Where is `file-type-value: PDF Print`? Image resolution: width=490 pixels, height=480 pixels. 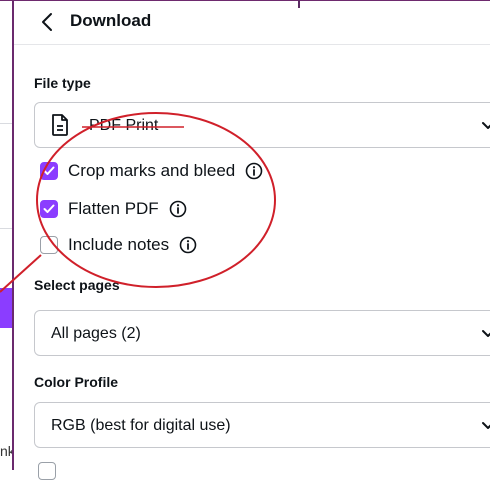
file-type-value: PDF Print is located at coordinates (124, 125).